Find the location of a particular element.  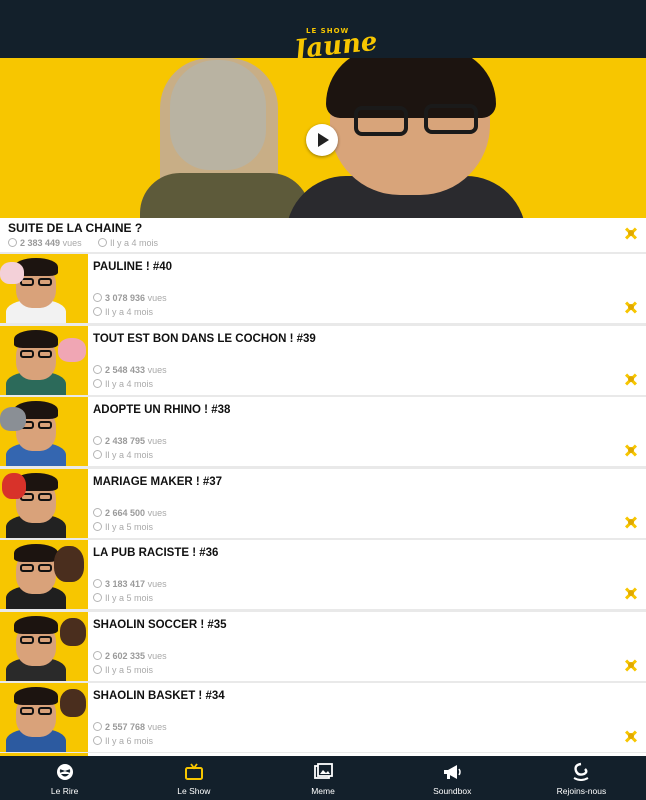

tab-meme: Meme is located at coordinates (322, 778).